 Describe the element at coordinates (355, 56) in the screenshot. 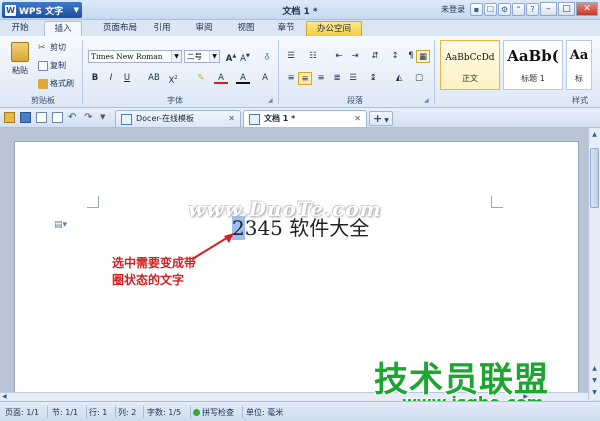

I see `increase-indent-button: ⇥` at that location.